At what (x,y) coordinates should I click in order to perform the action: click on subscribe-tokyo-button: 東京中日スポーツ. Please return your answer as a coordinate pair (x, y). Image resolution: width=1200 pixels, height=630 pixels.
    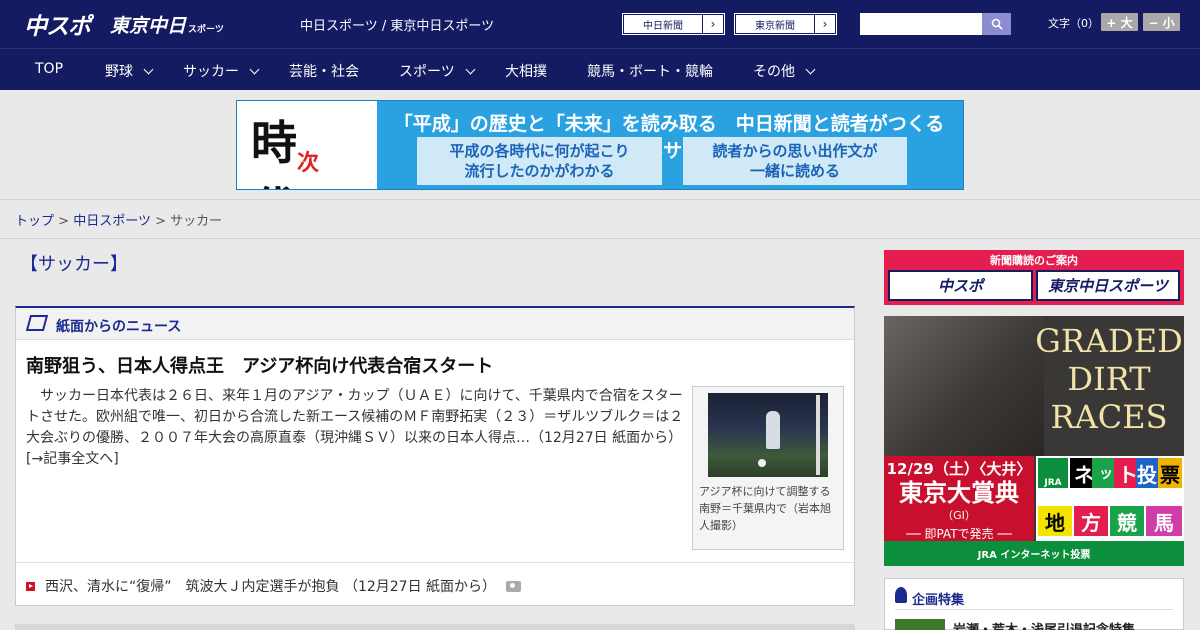
    Looking at the image, I should click on (1108, 285).